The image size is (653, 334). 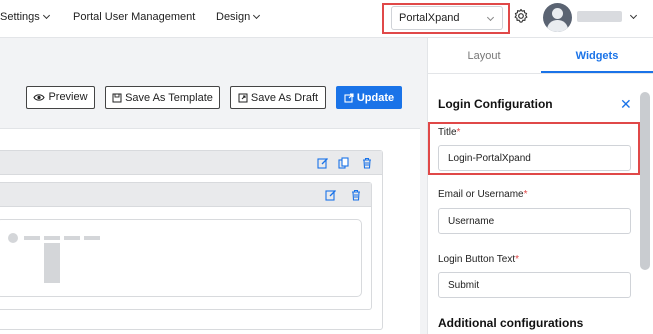 What do you see at coordinates (534, 158) in the screenshot?
I see `title-input: Login-PortalXpand` at bounding box center [534, 158].